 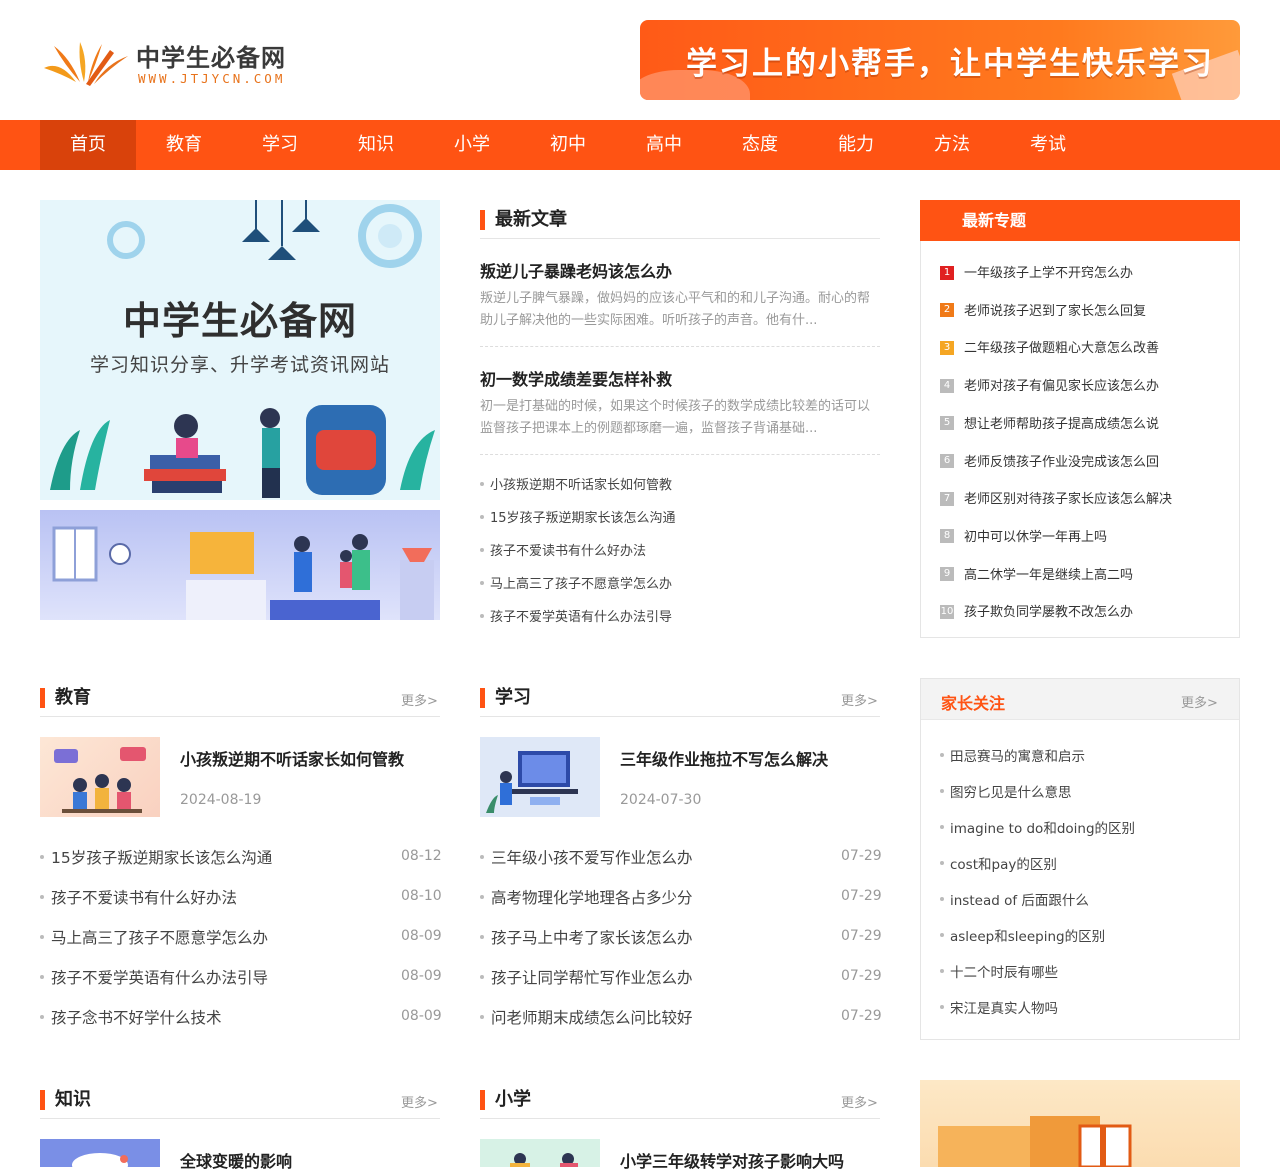 What do you see at coordinates (576, 582) in the screenshot?
I see `latest-list-item: 马上高三了孩子不愿意学怎么办` at bounding box center [576, 582].